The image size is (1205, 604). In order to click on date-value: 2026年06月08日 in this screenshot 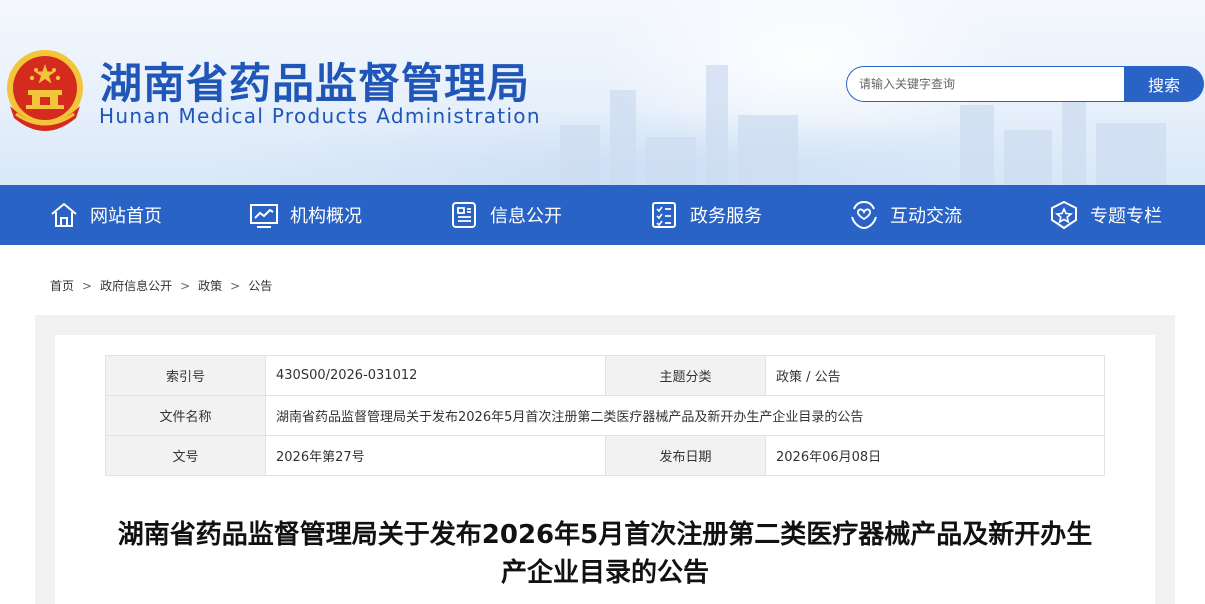, I will do `click(935, 455)`.